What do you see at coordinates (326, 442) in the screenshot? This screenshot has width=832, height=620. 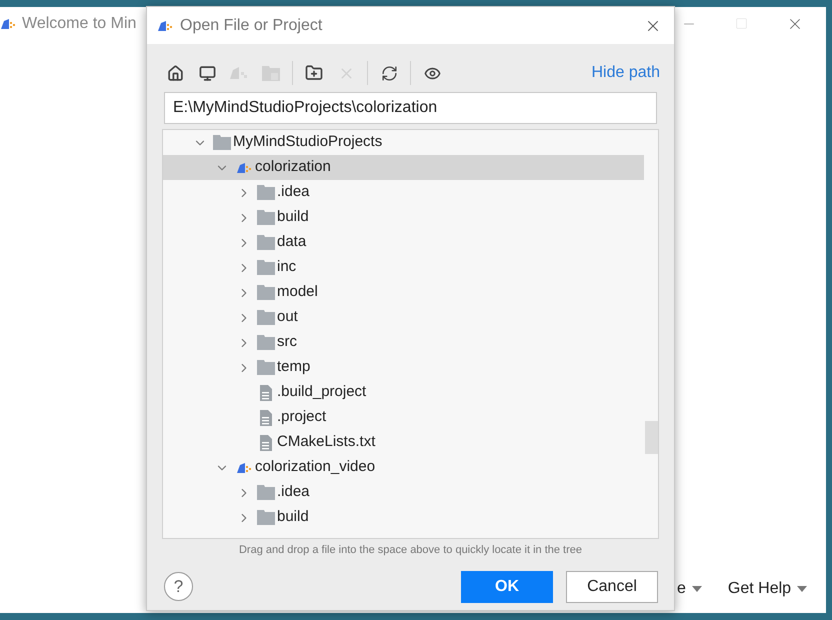 I see `tree-item-label: CMakeLists.txt` at bounding box center [326, 442].